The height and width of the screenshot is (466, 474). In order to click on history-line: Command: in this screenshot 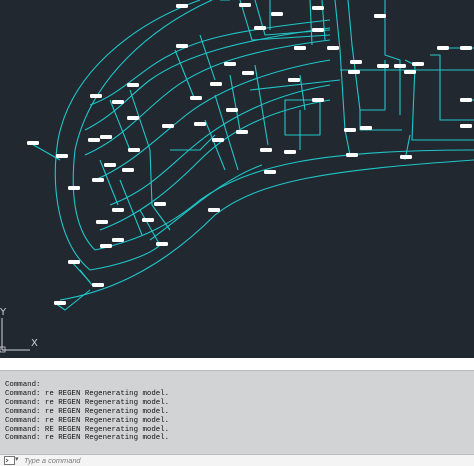, I will do `click(23, 385)`.